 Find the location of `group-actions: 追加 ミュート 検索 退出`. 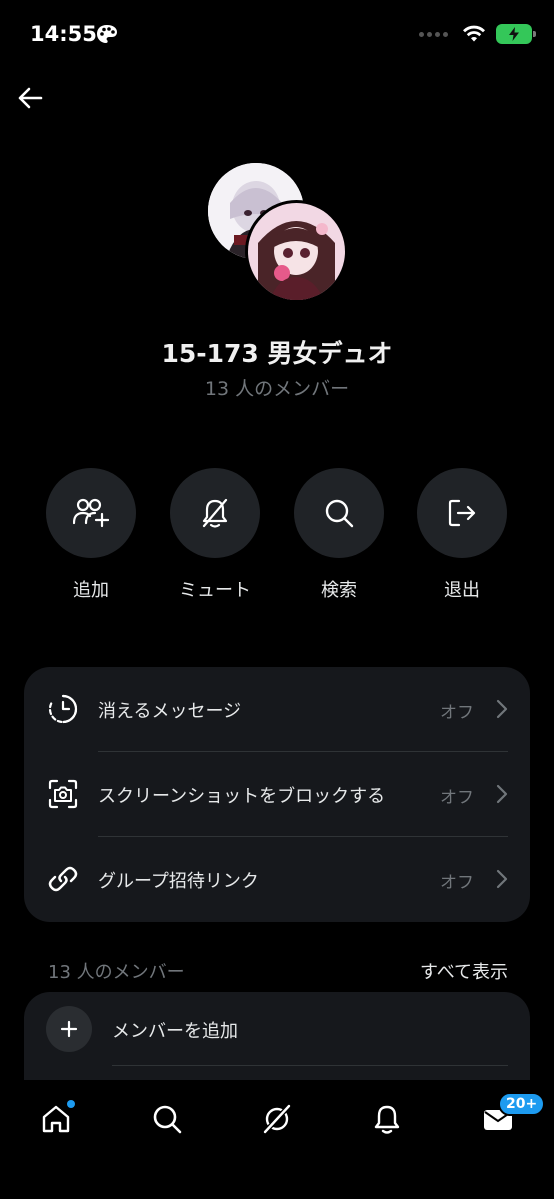

group-actions: 追加 ミュート 検索 退出 is located at coordinates (277, 538).